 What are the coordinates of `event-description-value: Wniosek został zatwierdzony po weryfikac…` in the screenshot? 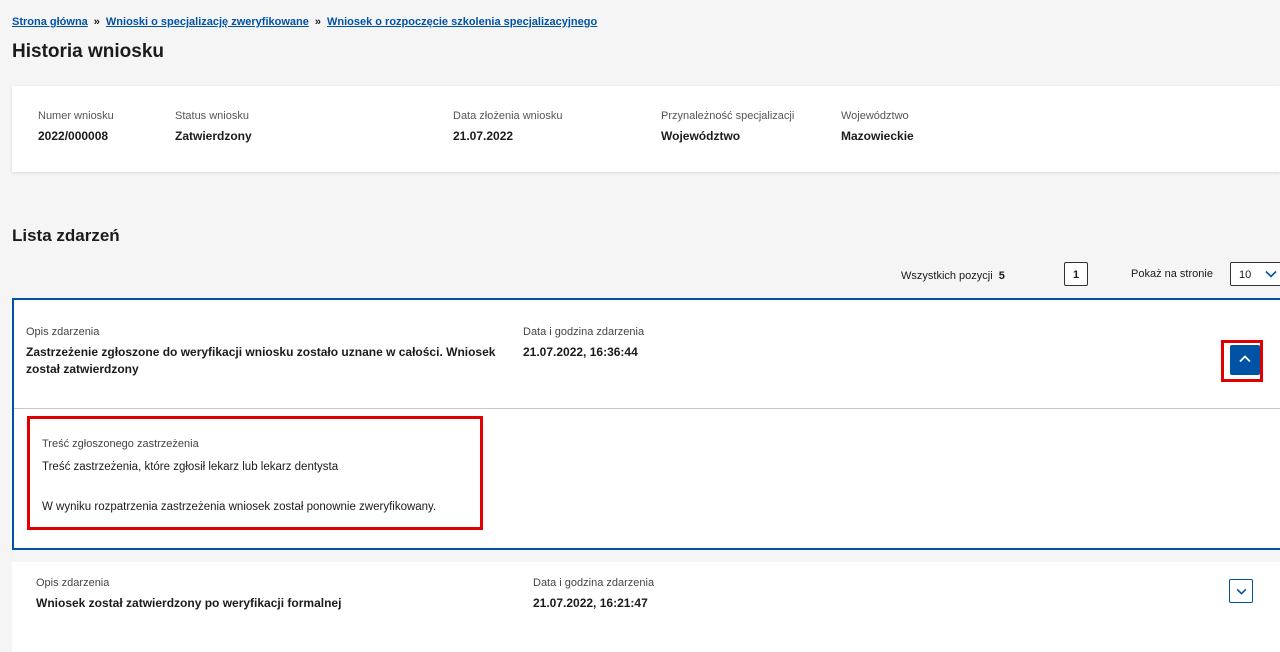 It's located at (189, 603).